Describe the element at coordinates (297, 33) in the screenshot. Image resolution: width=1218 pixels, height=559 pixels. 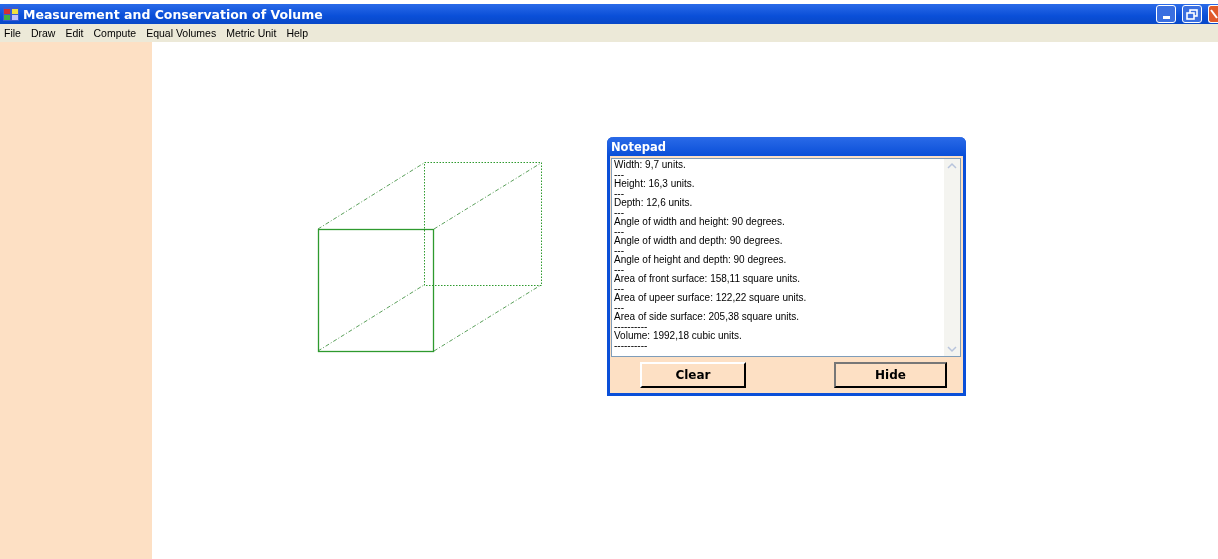
I see `menu-item: Help` at that location.